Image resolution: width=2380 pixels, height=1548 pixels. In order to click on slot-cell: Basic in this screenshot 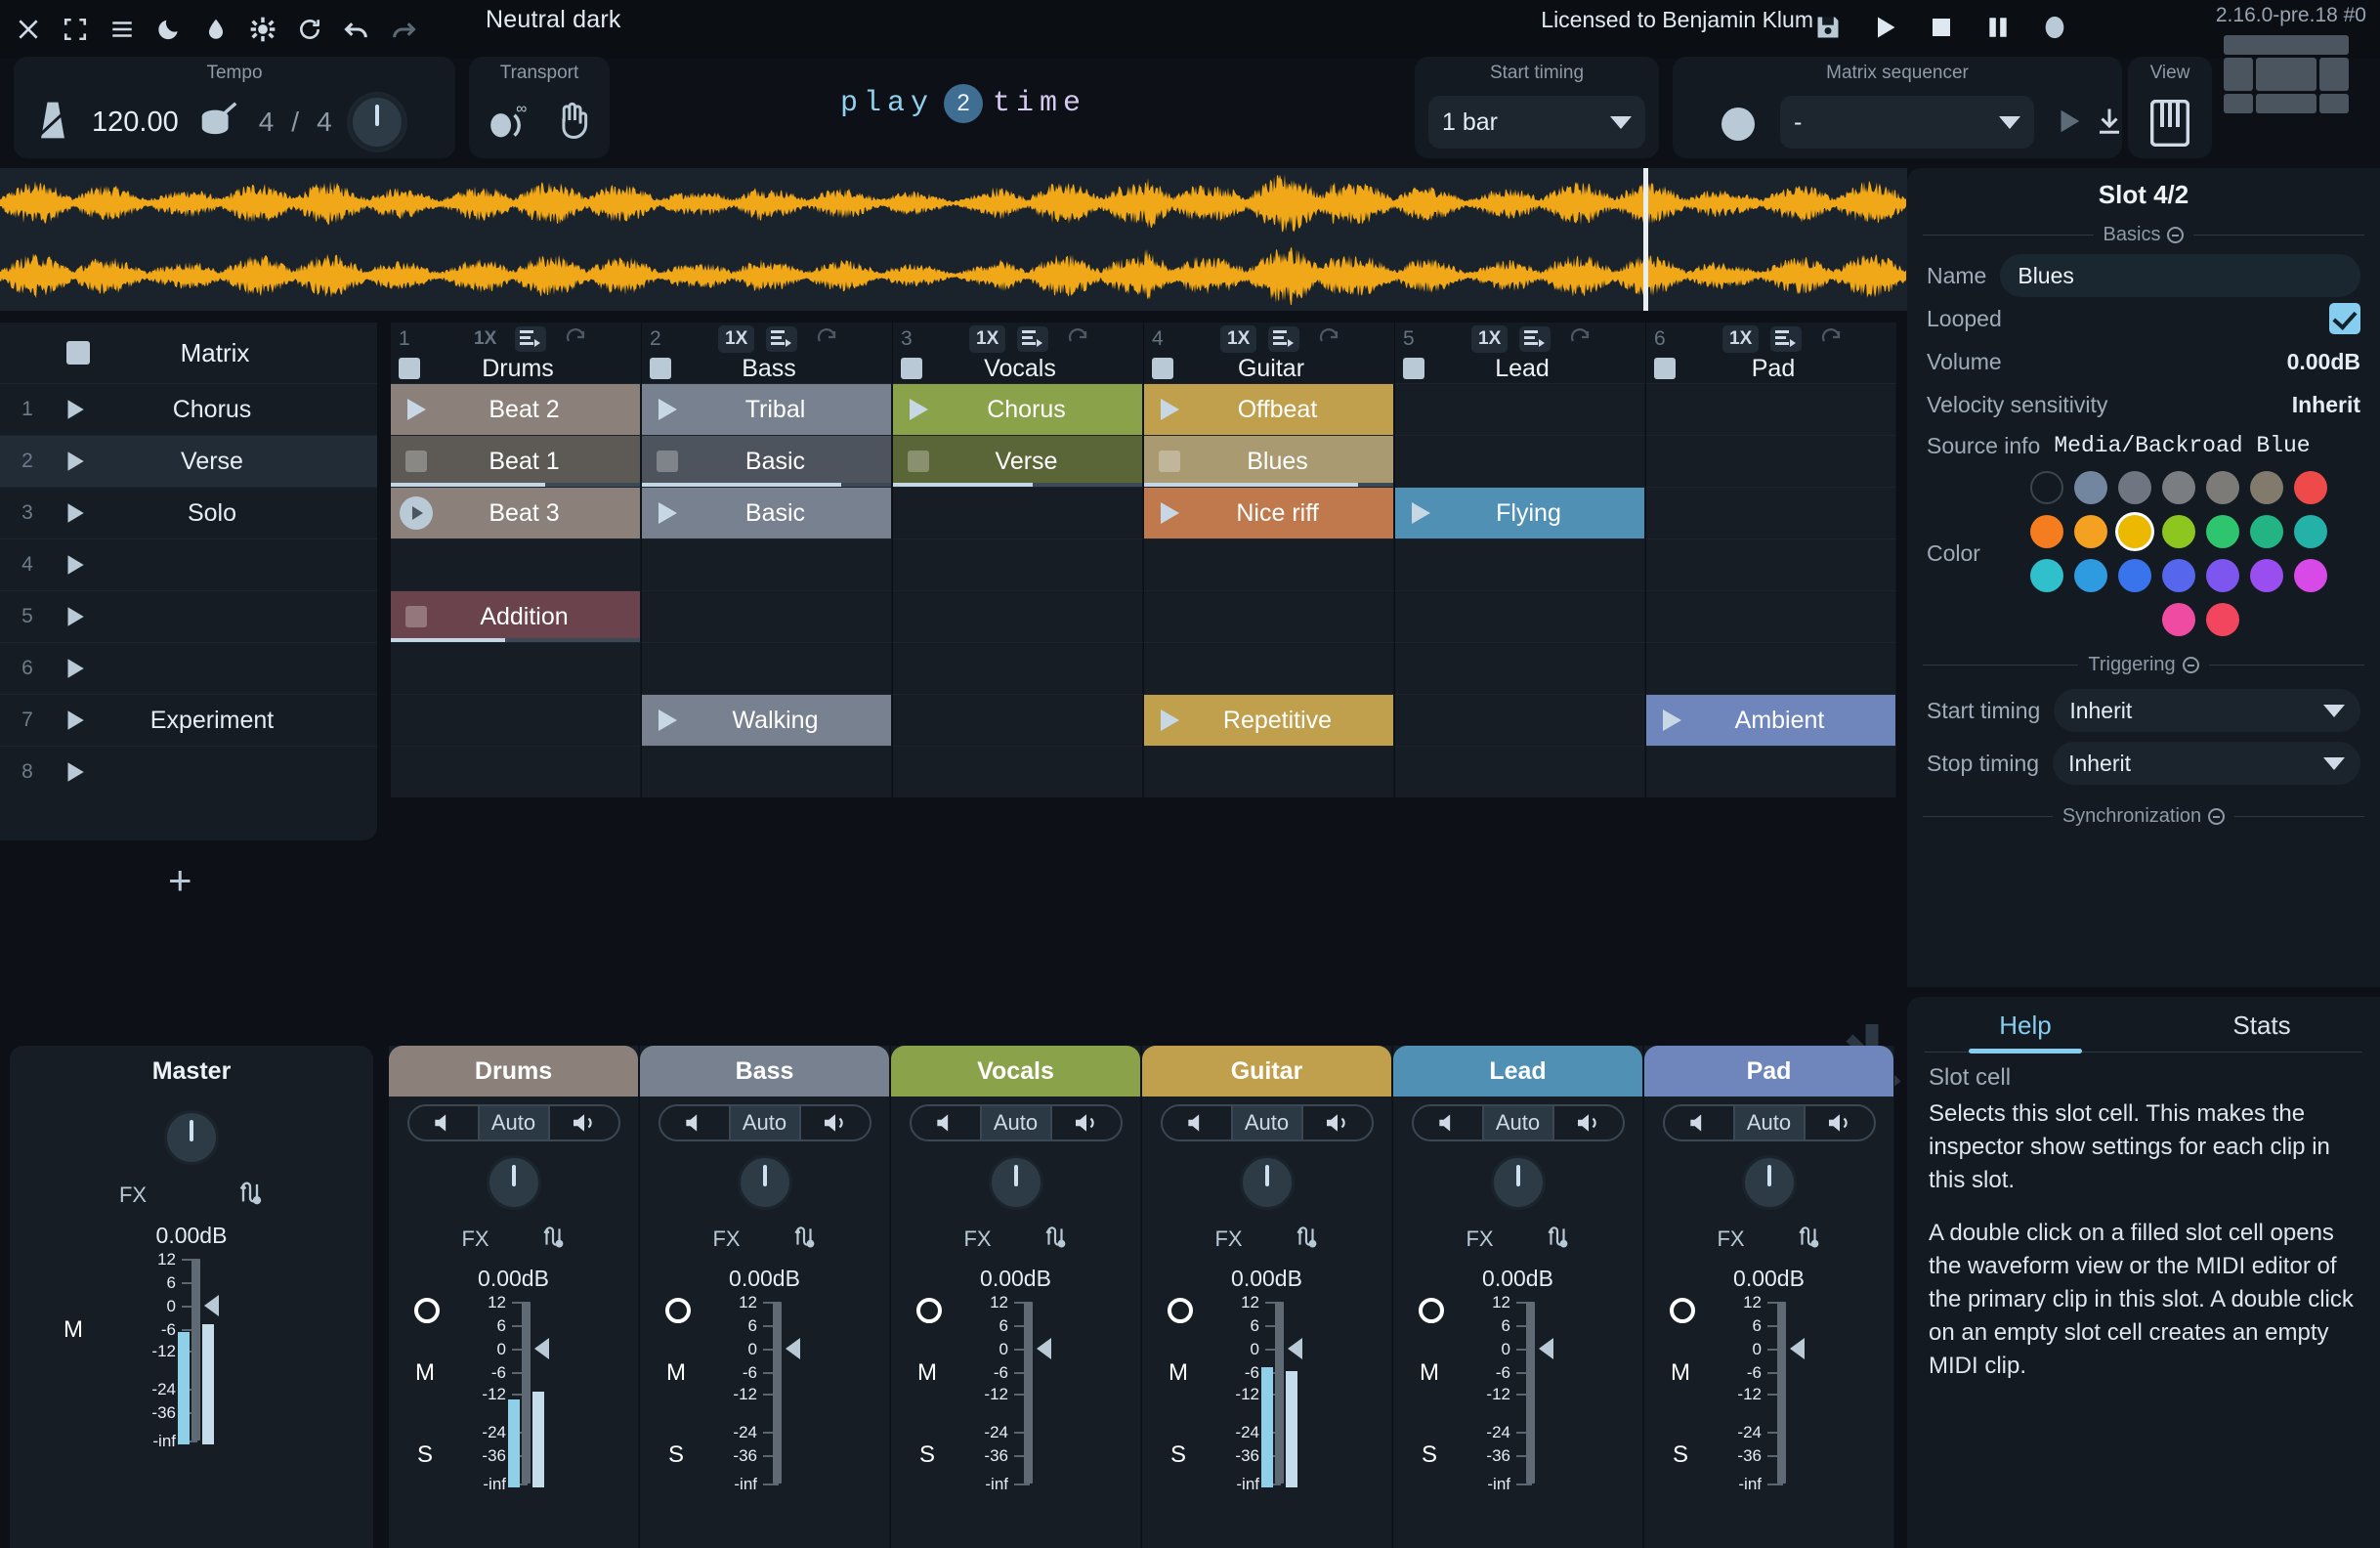, I will do `click(767, 461)`.